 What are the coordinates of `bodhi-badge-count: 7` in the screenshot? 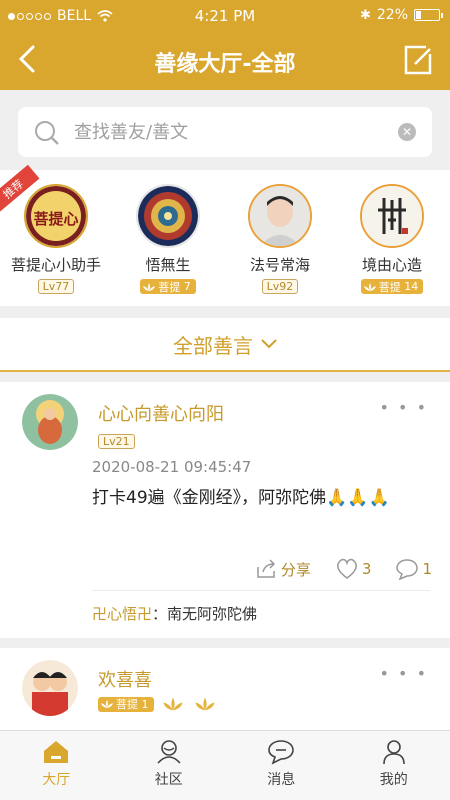 It's located at (187, 286).